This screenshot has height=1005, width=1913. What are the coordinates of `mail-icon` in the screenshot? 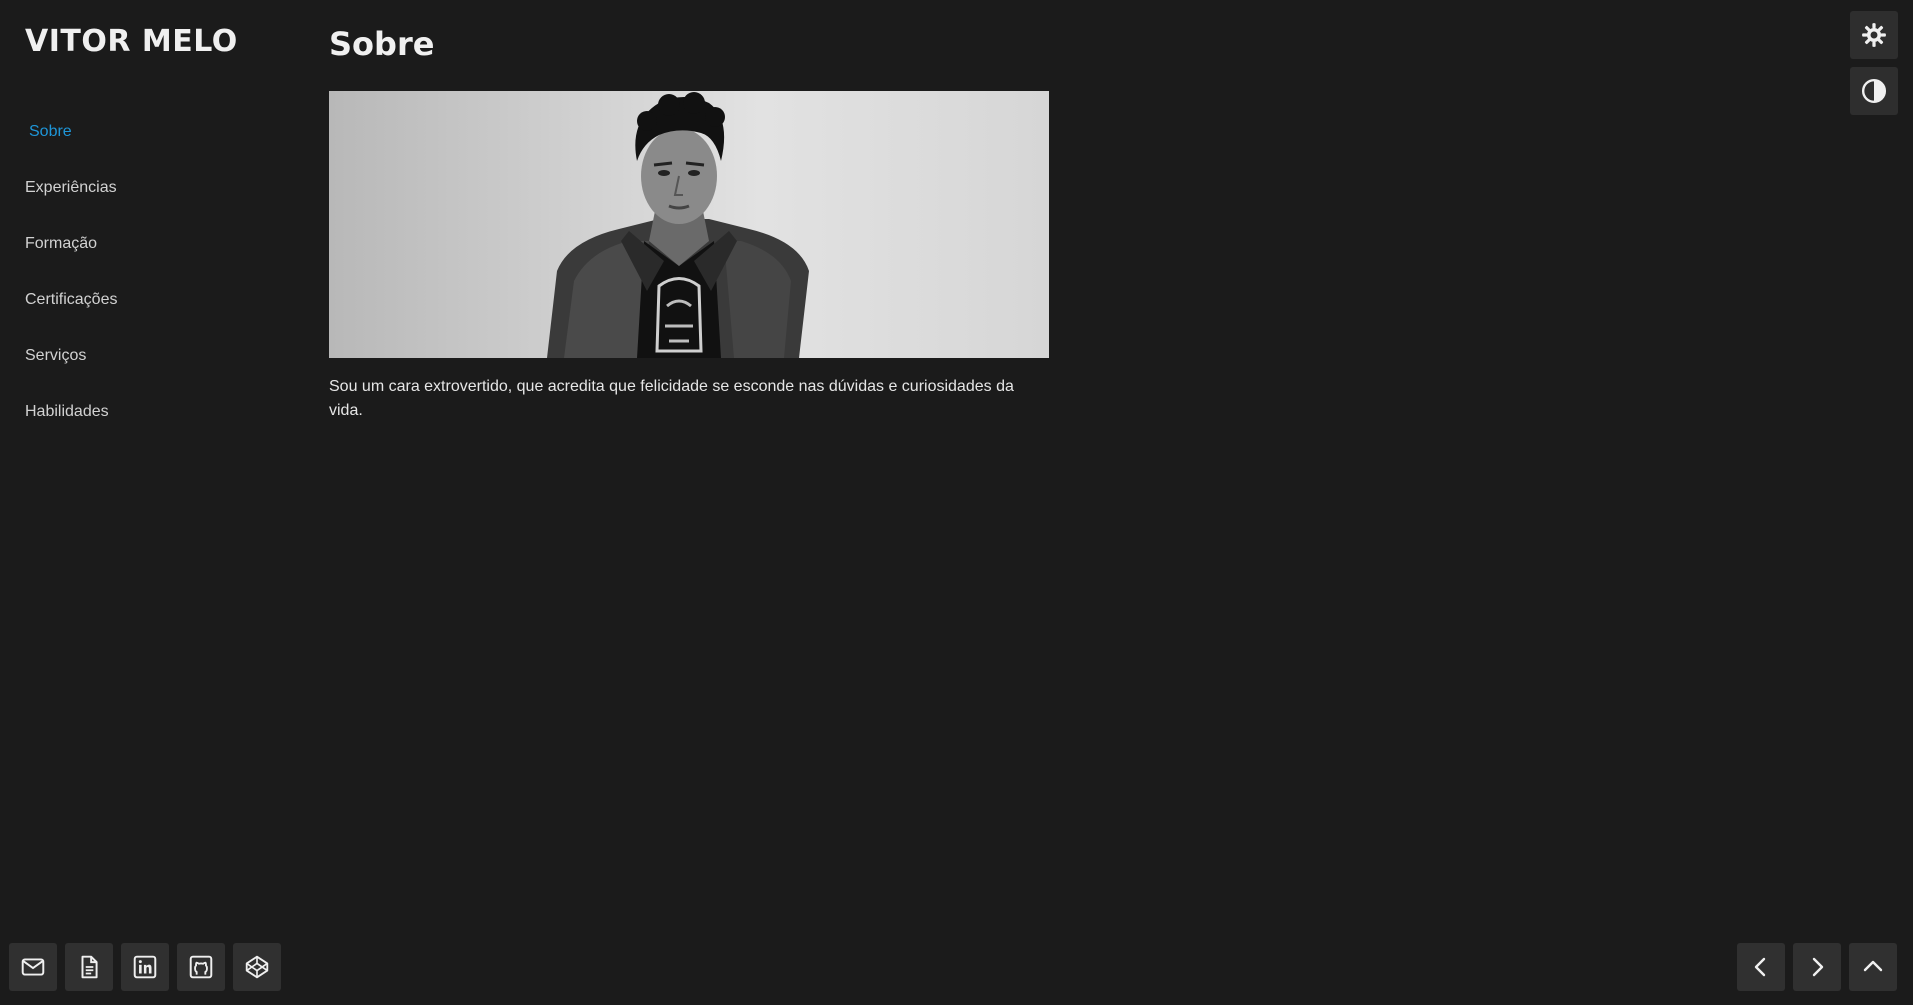 It's located at (33, 967).